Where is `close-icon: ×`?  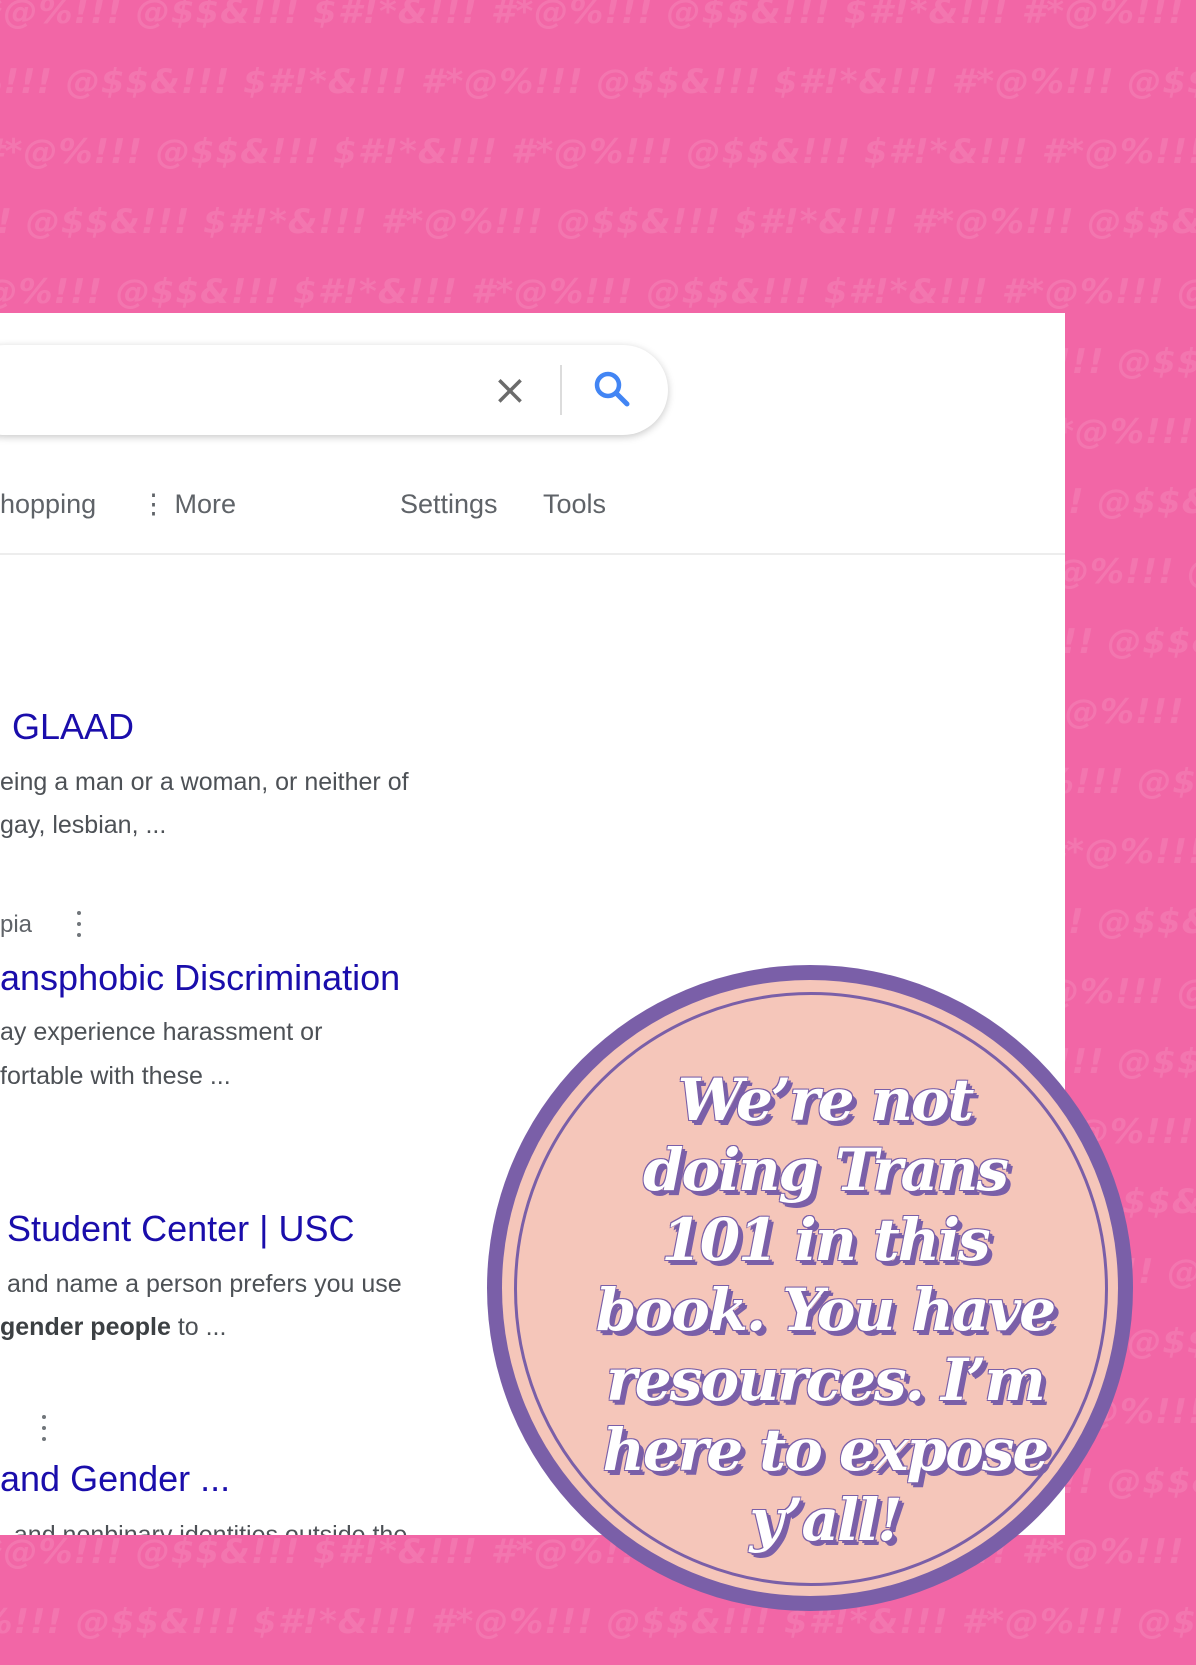
close-icon: × is located at coordinates (510, 390).